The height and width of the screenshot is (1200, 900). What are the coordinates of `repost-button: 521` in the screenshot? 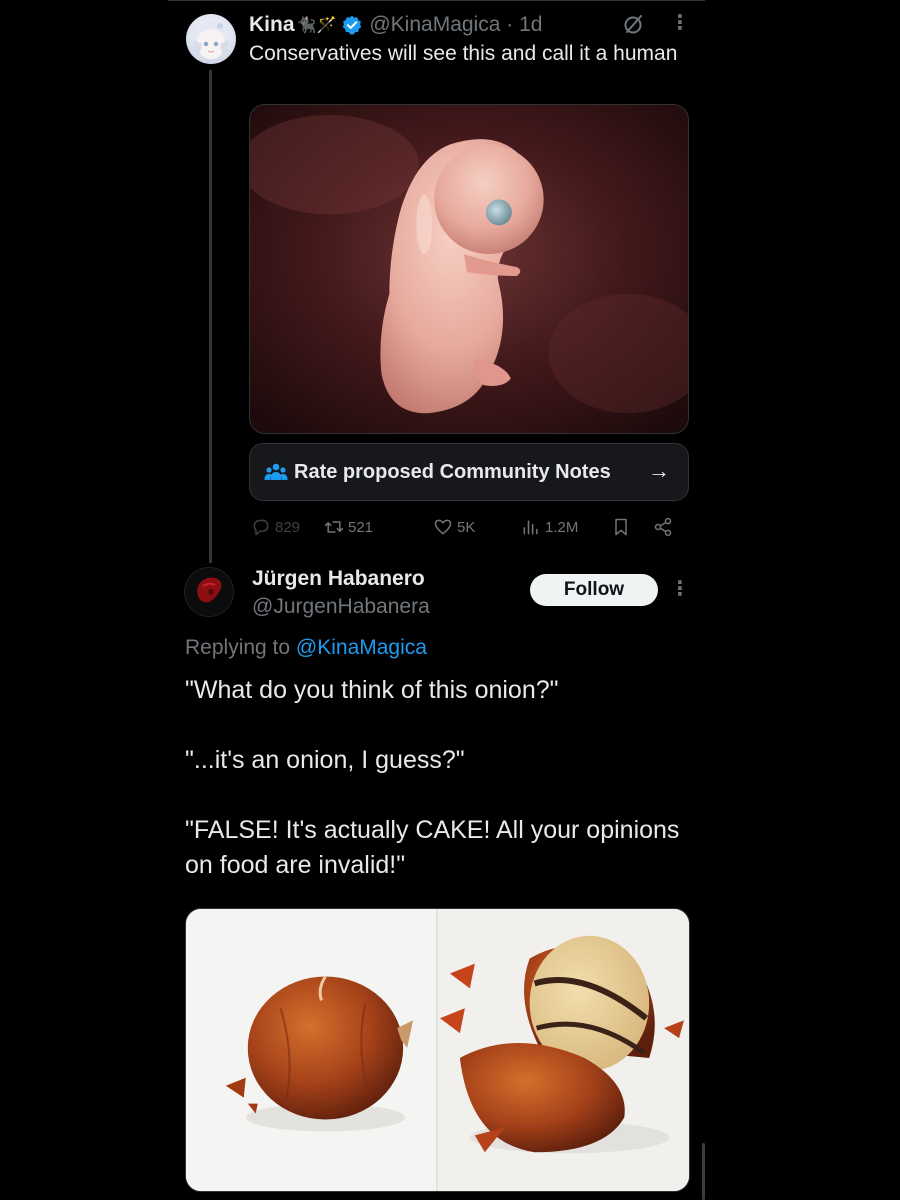 It's located at (348, 527).